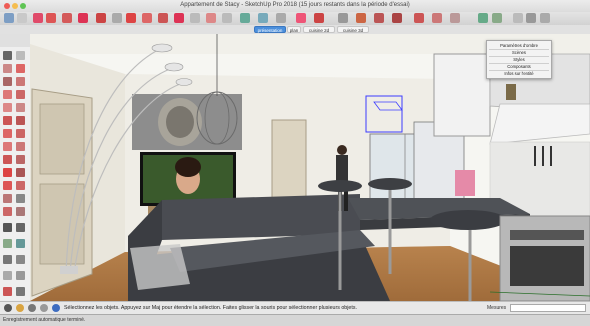  I want to click on tool-palette-header, so click(15, 40).